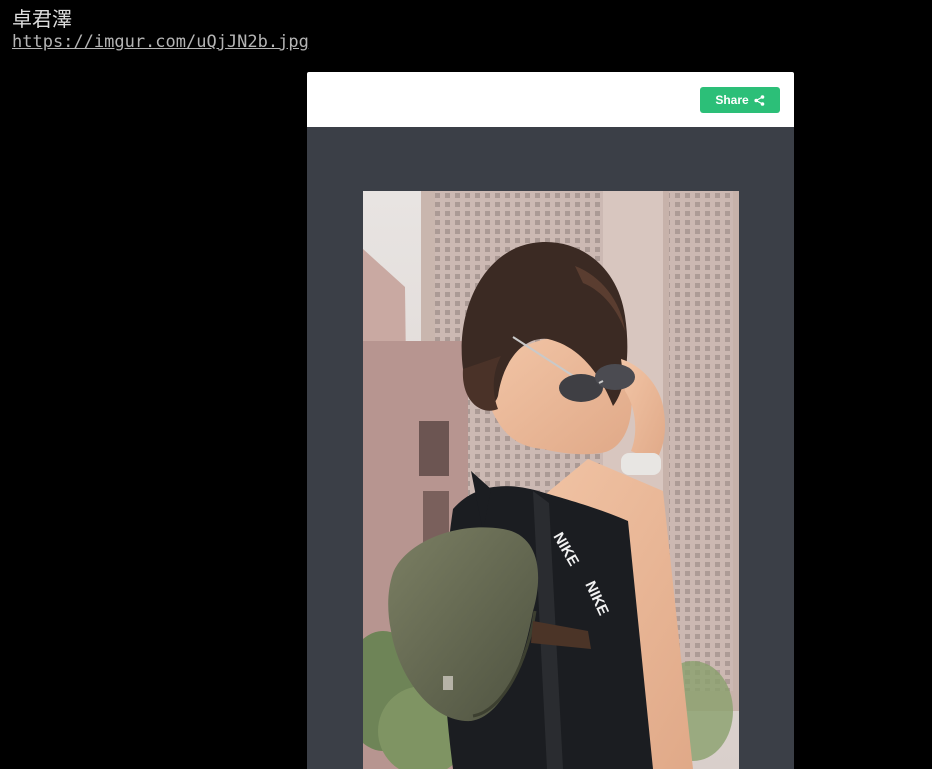 This screenshot has height=769, width=932. Describe the element at coordinates (759, 100) in the screenshot. I see `share-icon` at that location.